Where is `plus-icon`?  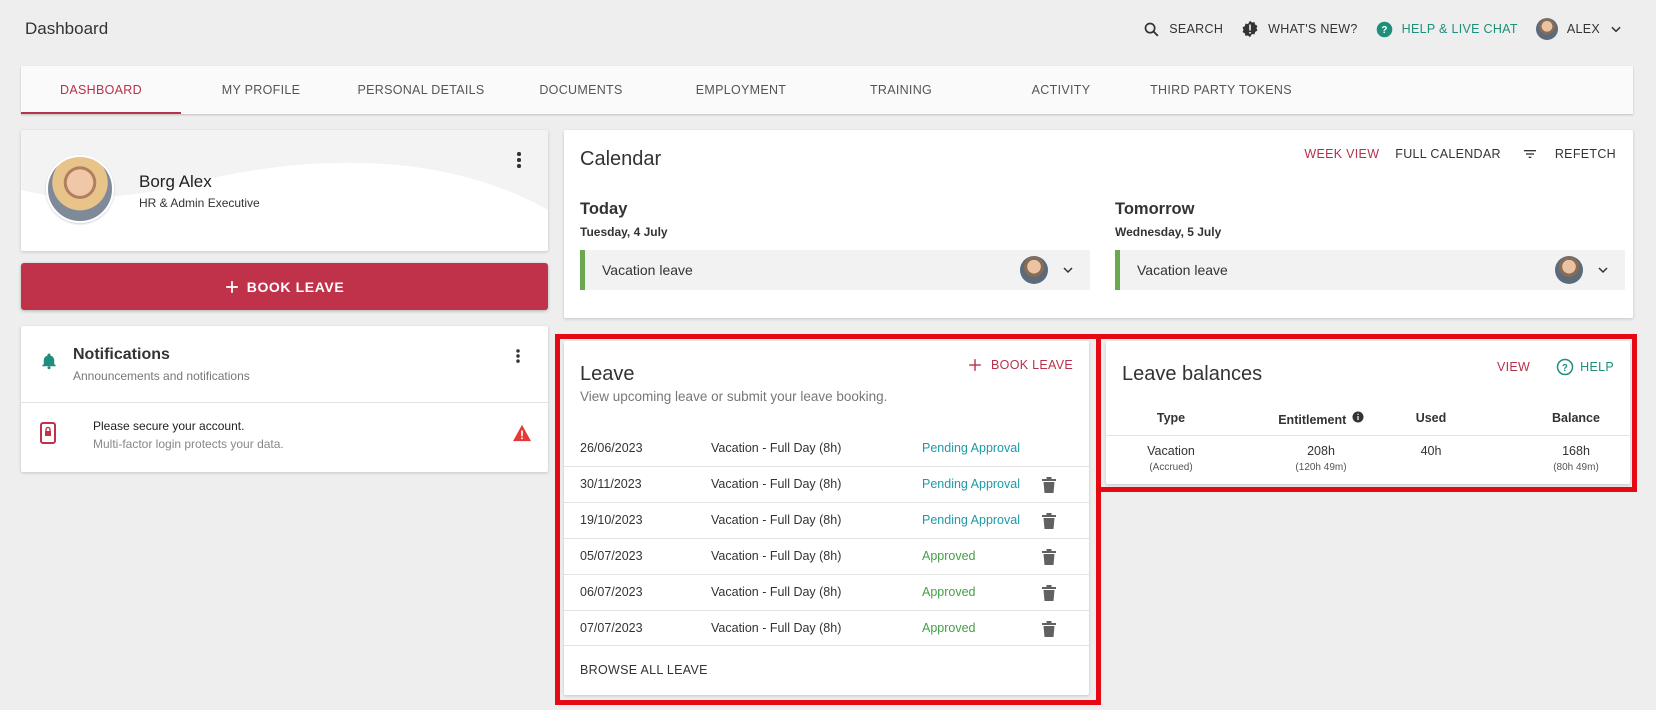
plus-icon is located at coordinates (975, 365).